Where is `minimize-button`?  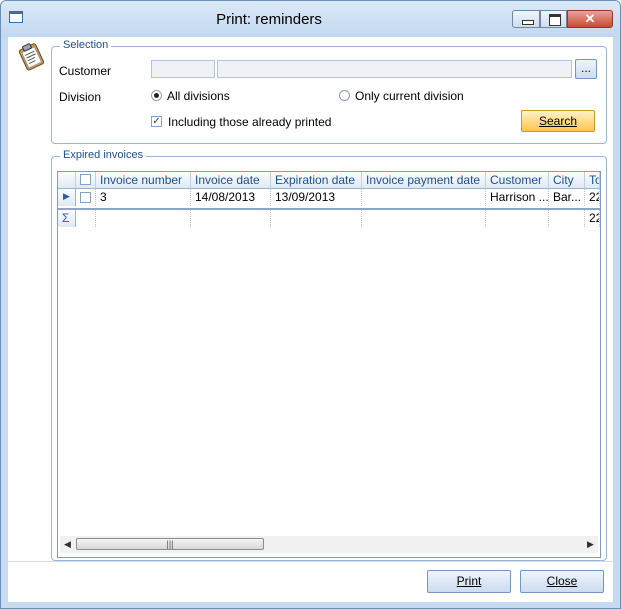
minimize-button is located at coordinates (526, 19).